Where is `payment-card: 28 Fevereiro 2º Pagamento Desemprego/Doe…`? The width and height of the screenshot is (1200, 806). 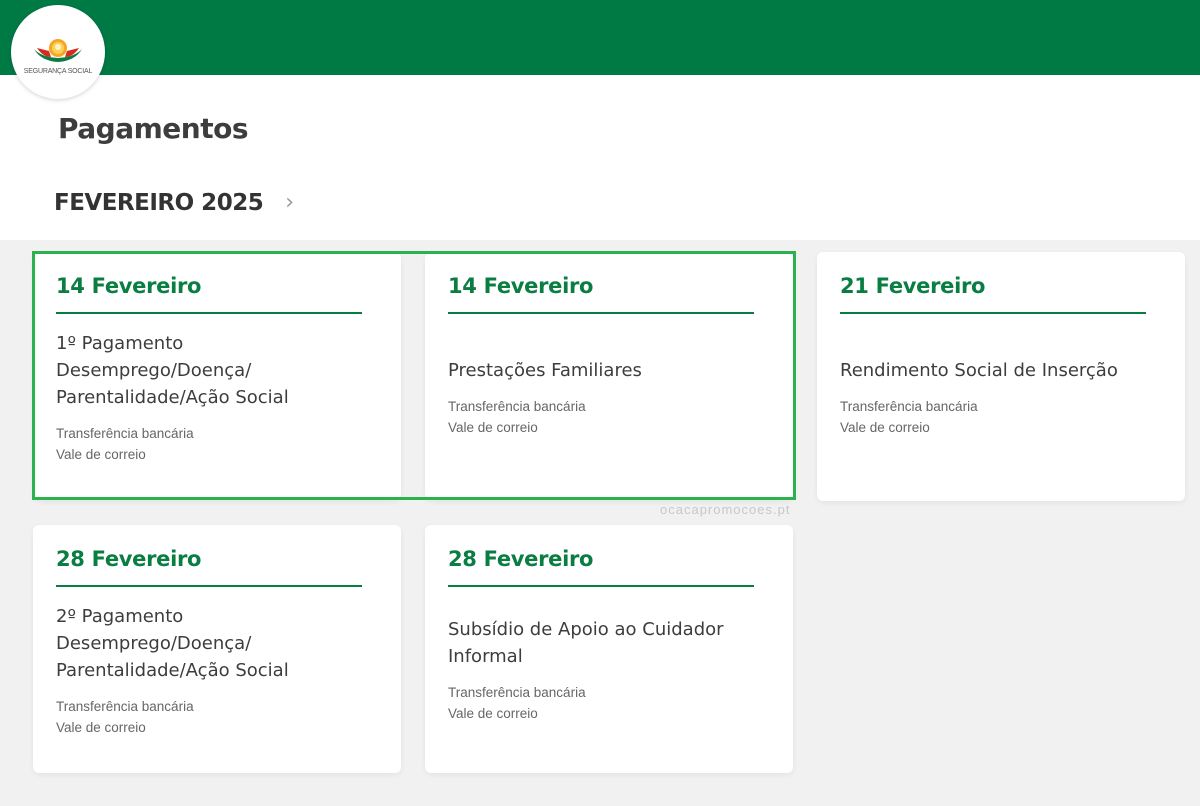 payment-card: 28 Fevereiro 2º Pagamento Desemprego/Doe… is located at coordinates (217, 649).